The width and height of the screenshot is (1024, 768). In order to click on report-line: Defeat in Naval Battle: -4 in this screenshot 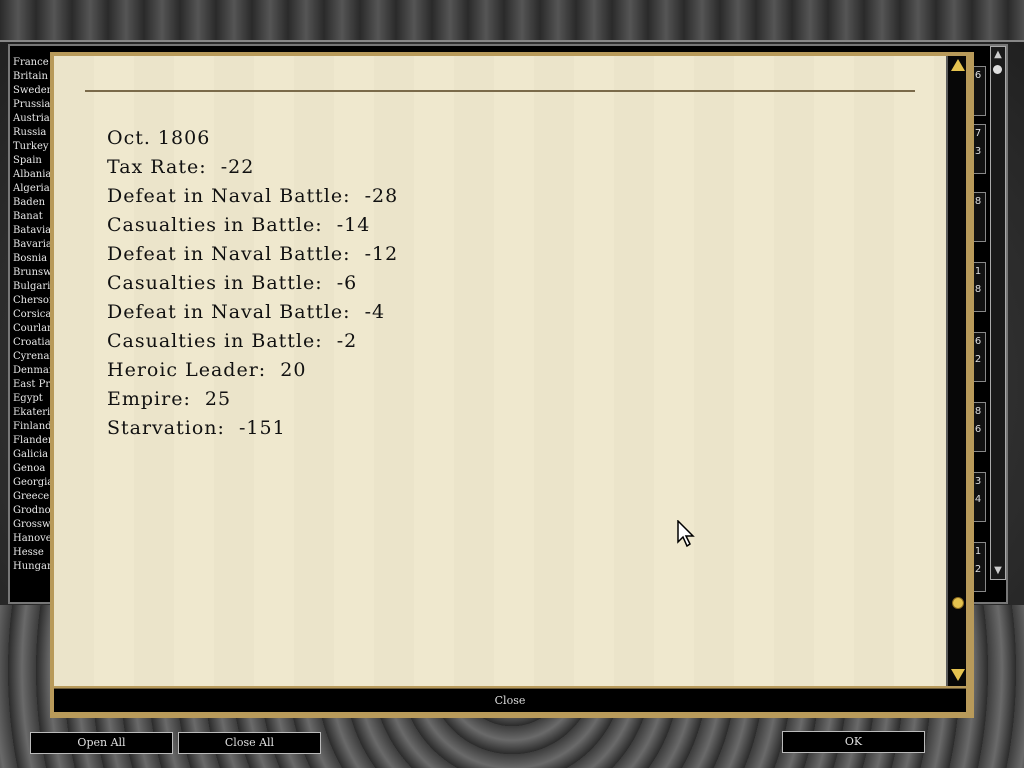, I will do `click(246, 312)`.